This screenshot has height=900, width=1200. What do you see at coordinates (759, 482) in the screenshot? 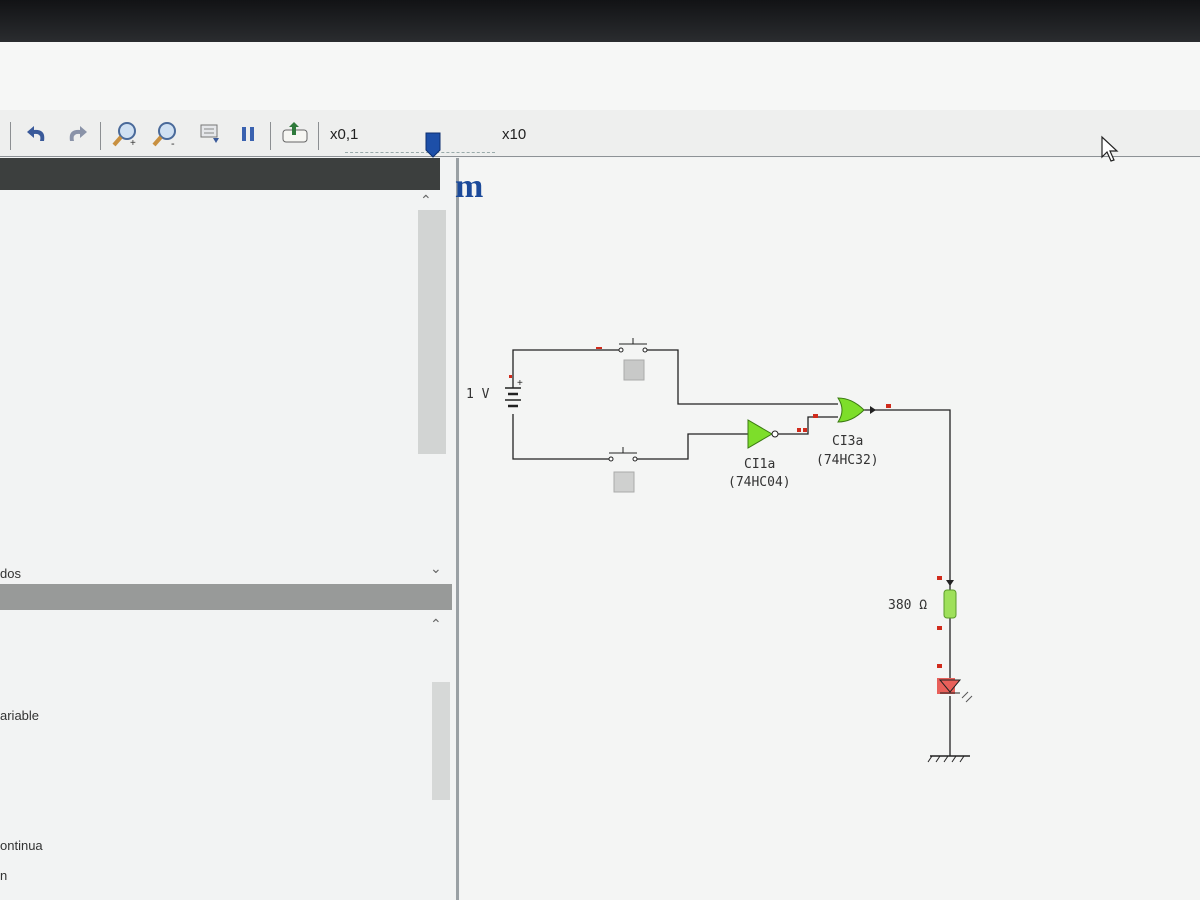
I see `inverter-part: (74HC04)` at bounding box center [759, 482].